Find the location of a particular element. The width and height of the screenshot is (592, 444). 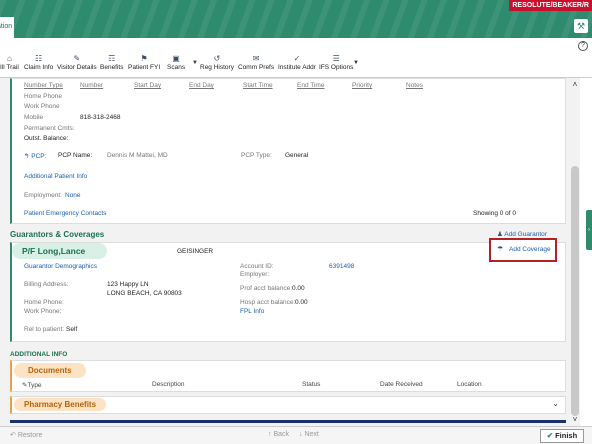

toolbar-institute-addr: ✓ Institute Addr is located at coordinates (297, 62).